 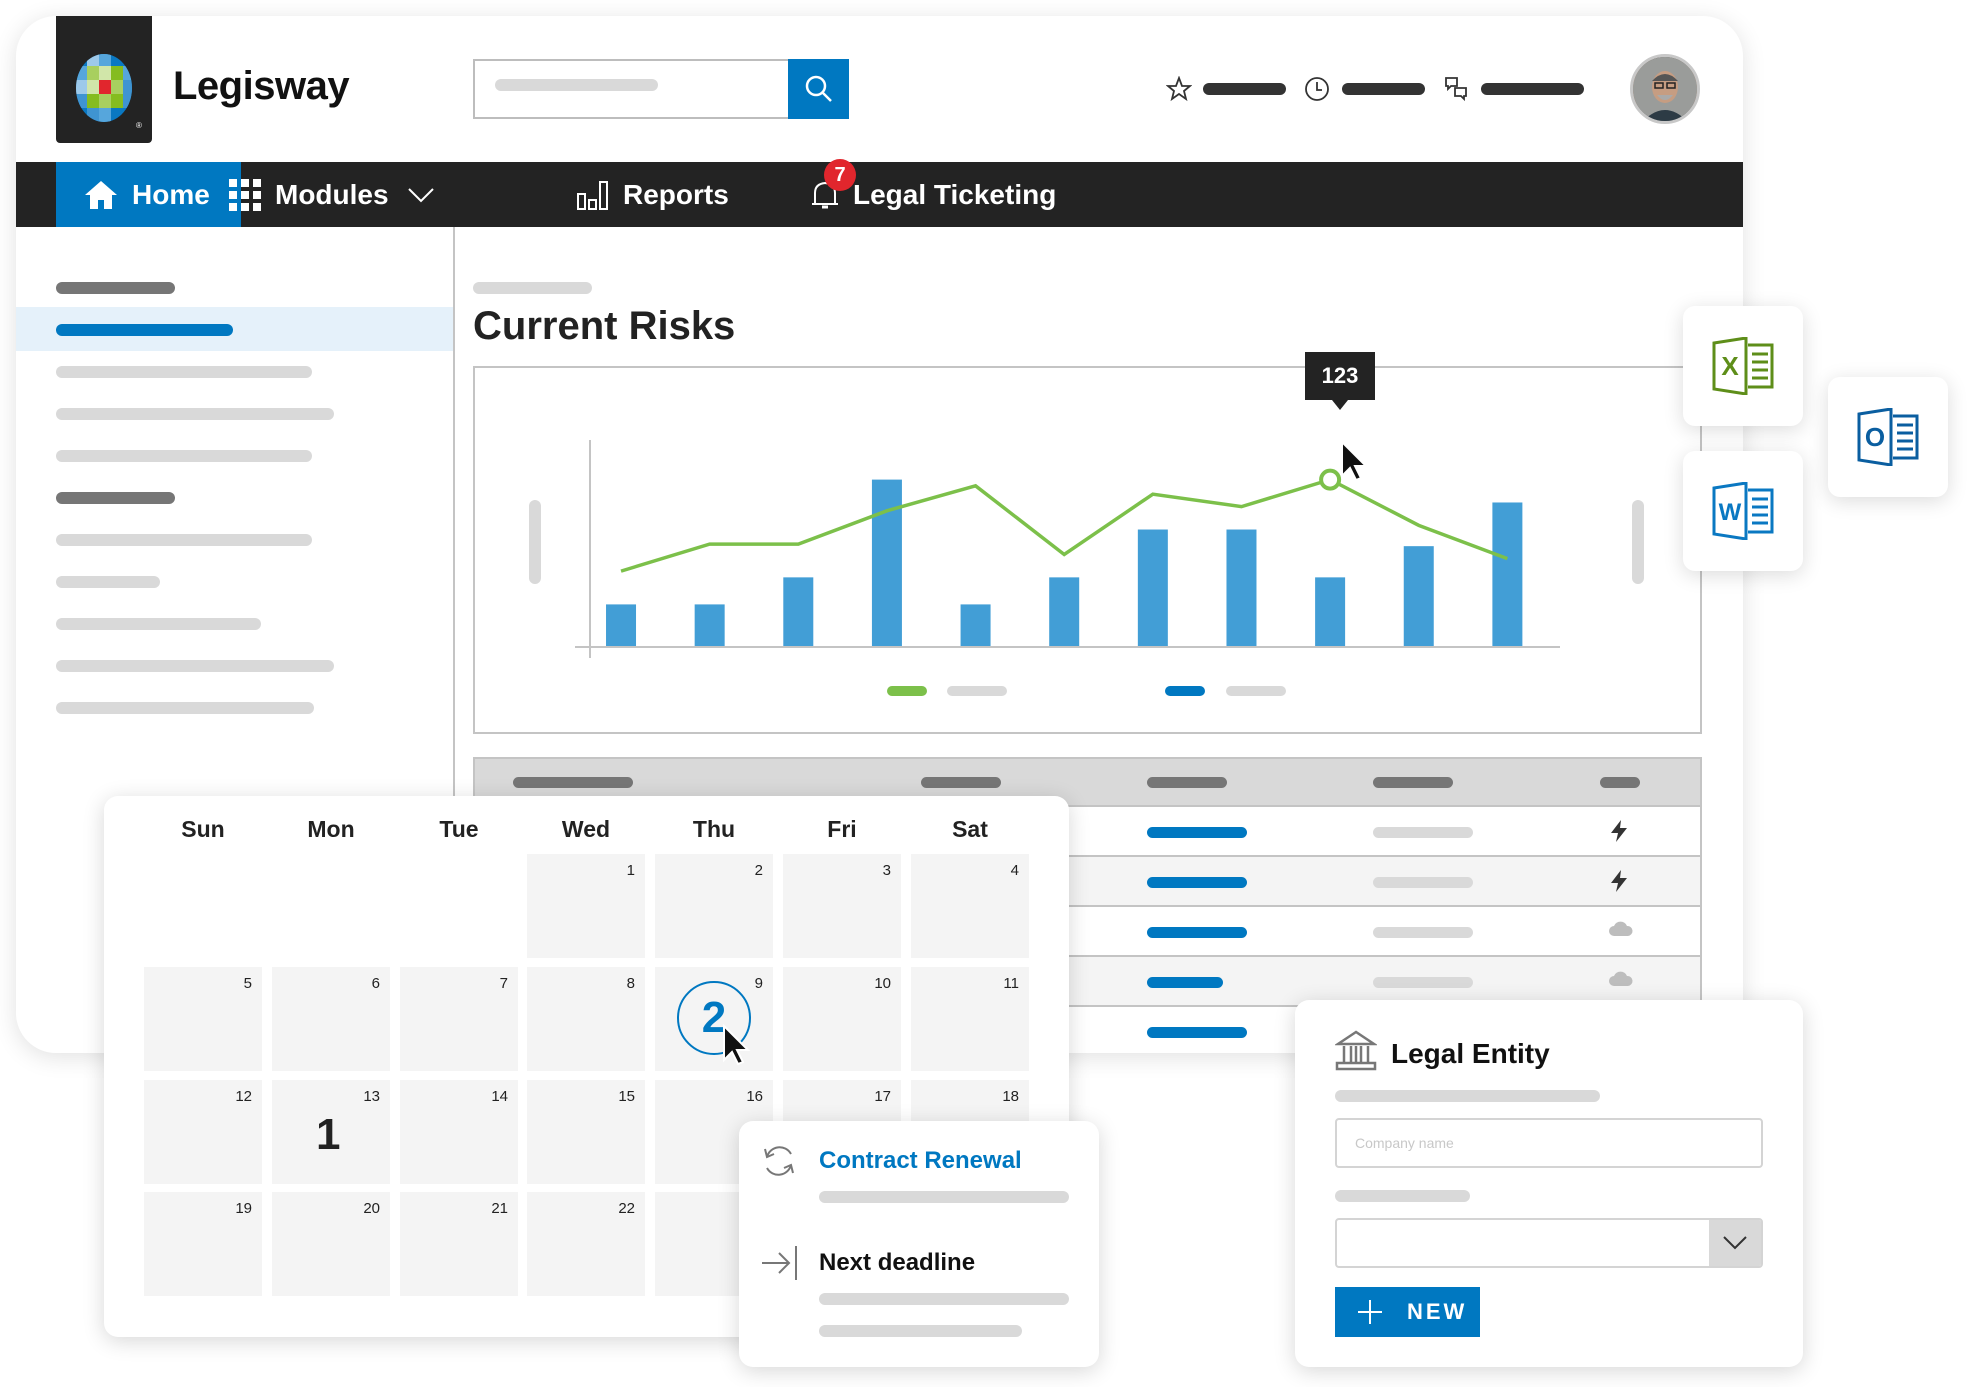 What do you see at coordinates (1457, 89) in the screenshot?
I see `chat-icon` at bounding box center [1457, 89].